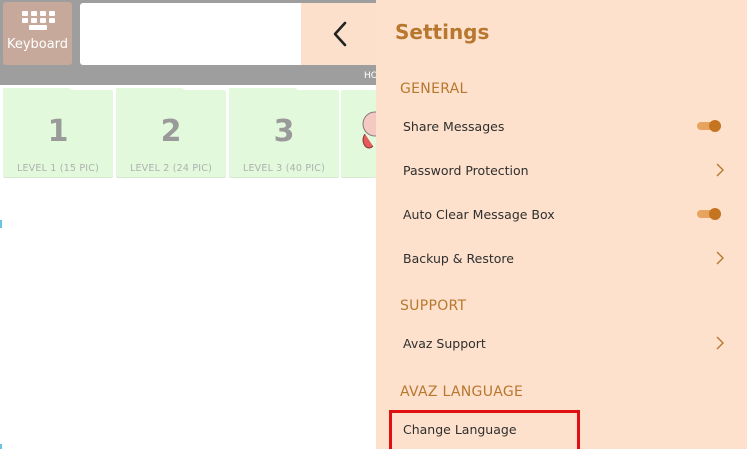  What do you see at coordinates (38, 20) in the screenshot?
I see `keyboard-icon` at bounding box center [38, 20].